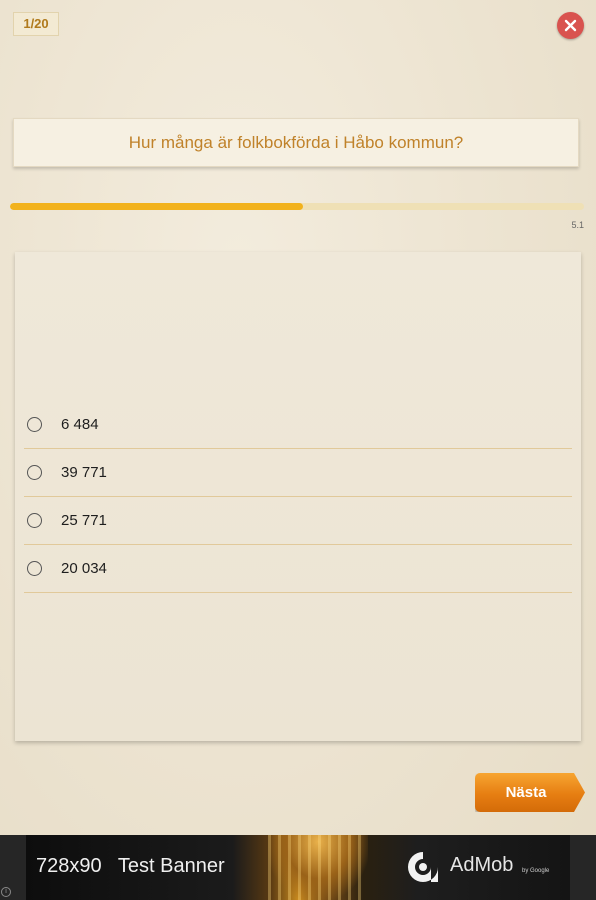 Image resolution: width=596 pixels, height=900 pixels. I want to click on ad-image: 728x90 Test Banner AdMob by Google, so click(298, 867).